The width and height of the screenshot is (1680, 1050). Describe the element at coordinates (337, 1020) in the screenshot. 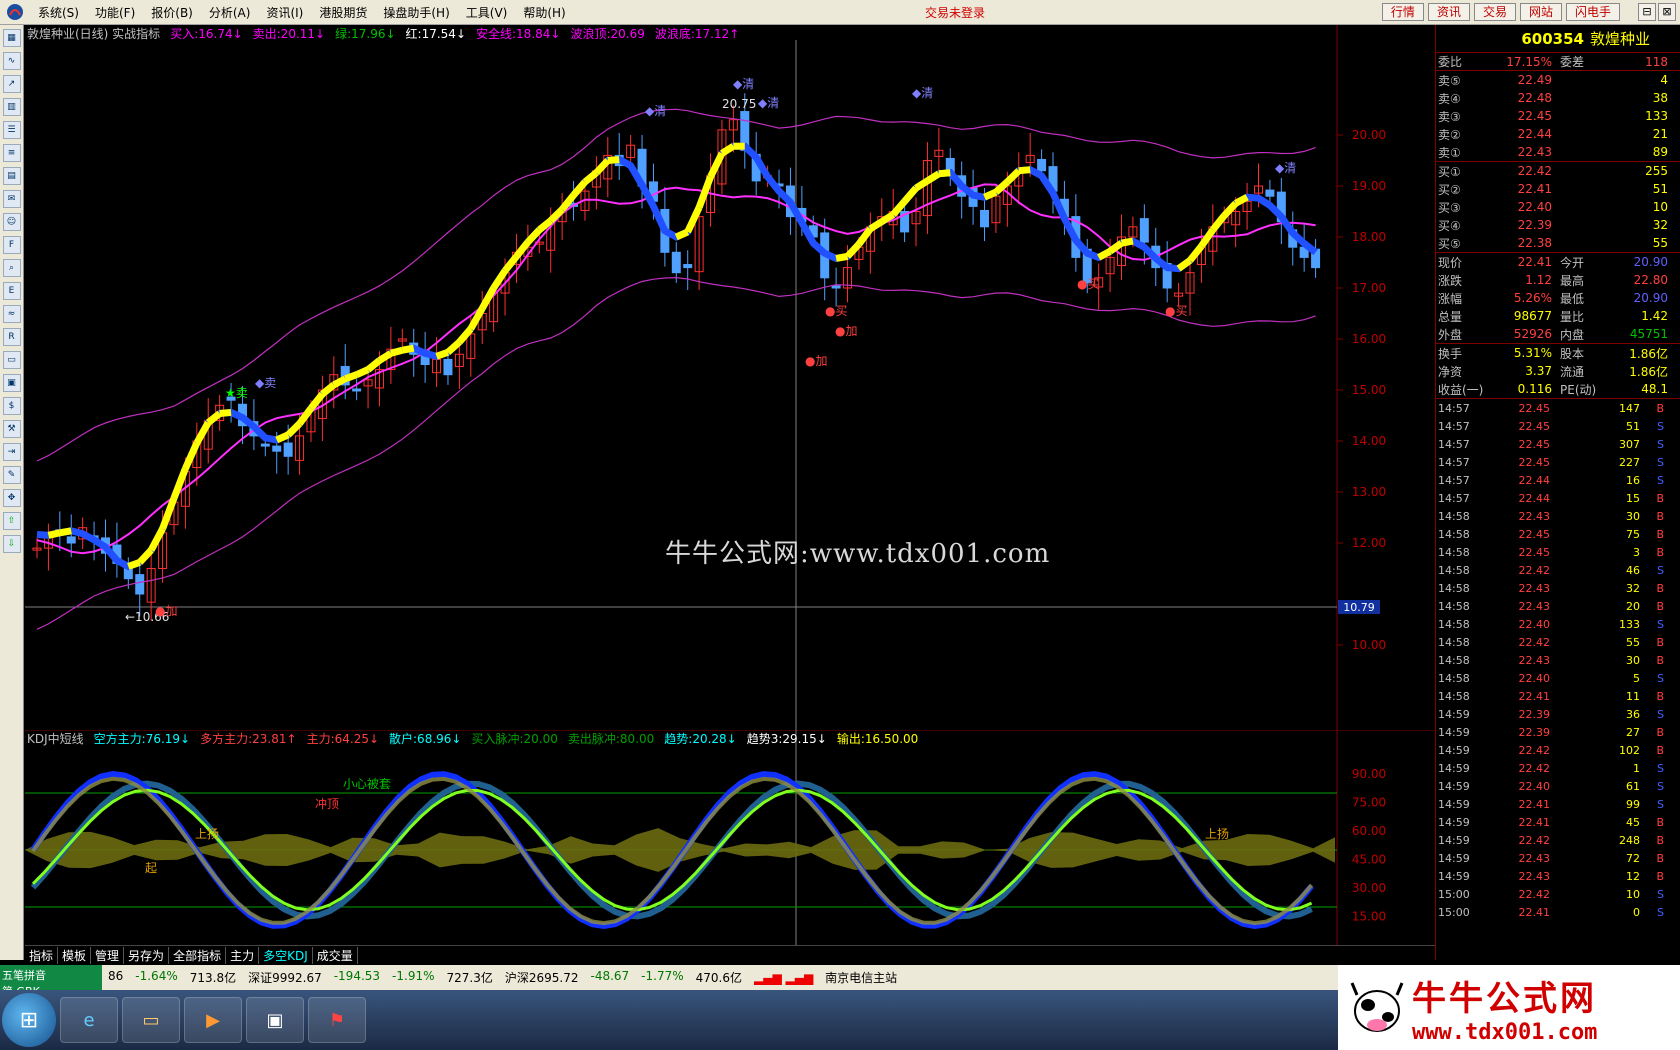

I see `stock-app-icon: ⚑` at that location.